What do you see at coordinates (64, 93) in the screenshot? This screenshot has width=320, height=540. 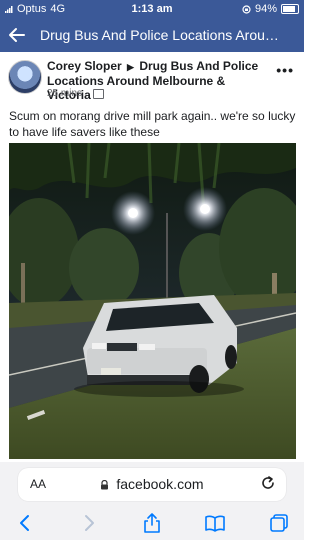 I see `post-time: 25 mins` at bounding box center [64, 93].